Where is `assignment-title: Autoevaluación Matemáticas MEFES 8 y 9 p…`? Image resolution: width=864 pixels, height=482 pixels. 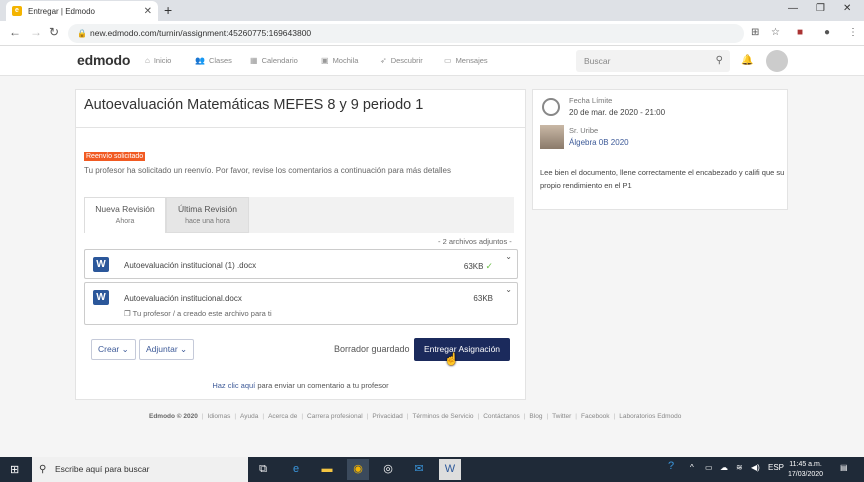 assignment-title: Autoevaluación Matemáticas MEFES 8 y 9 p… is located at coordinates (254, 105).